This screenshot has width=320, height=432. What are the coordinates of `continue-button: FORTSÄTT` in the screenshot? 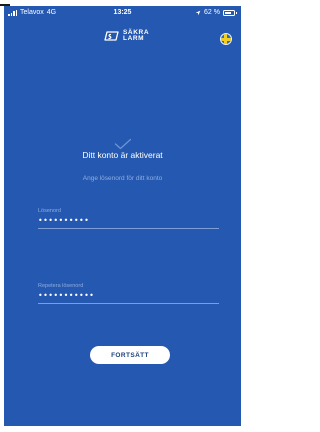 It's located at (130, 355).